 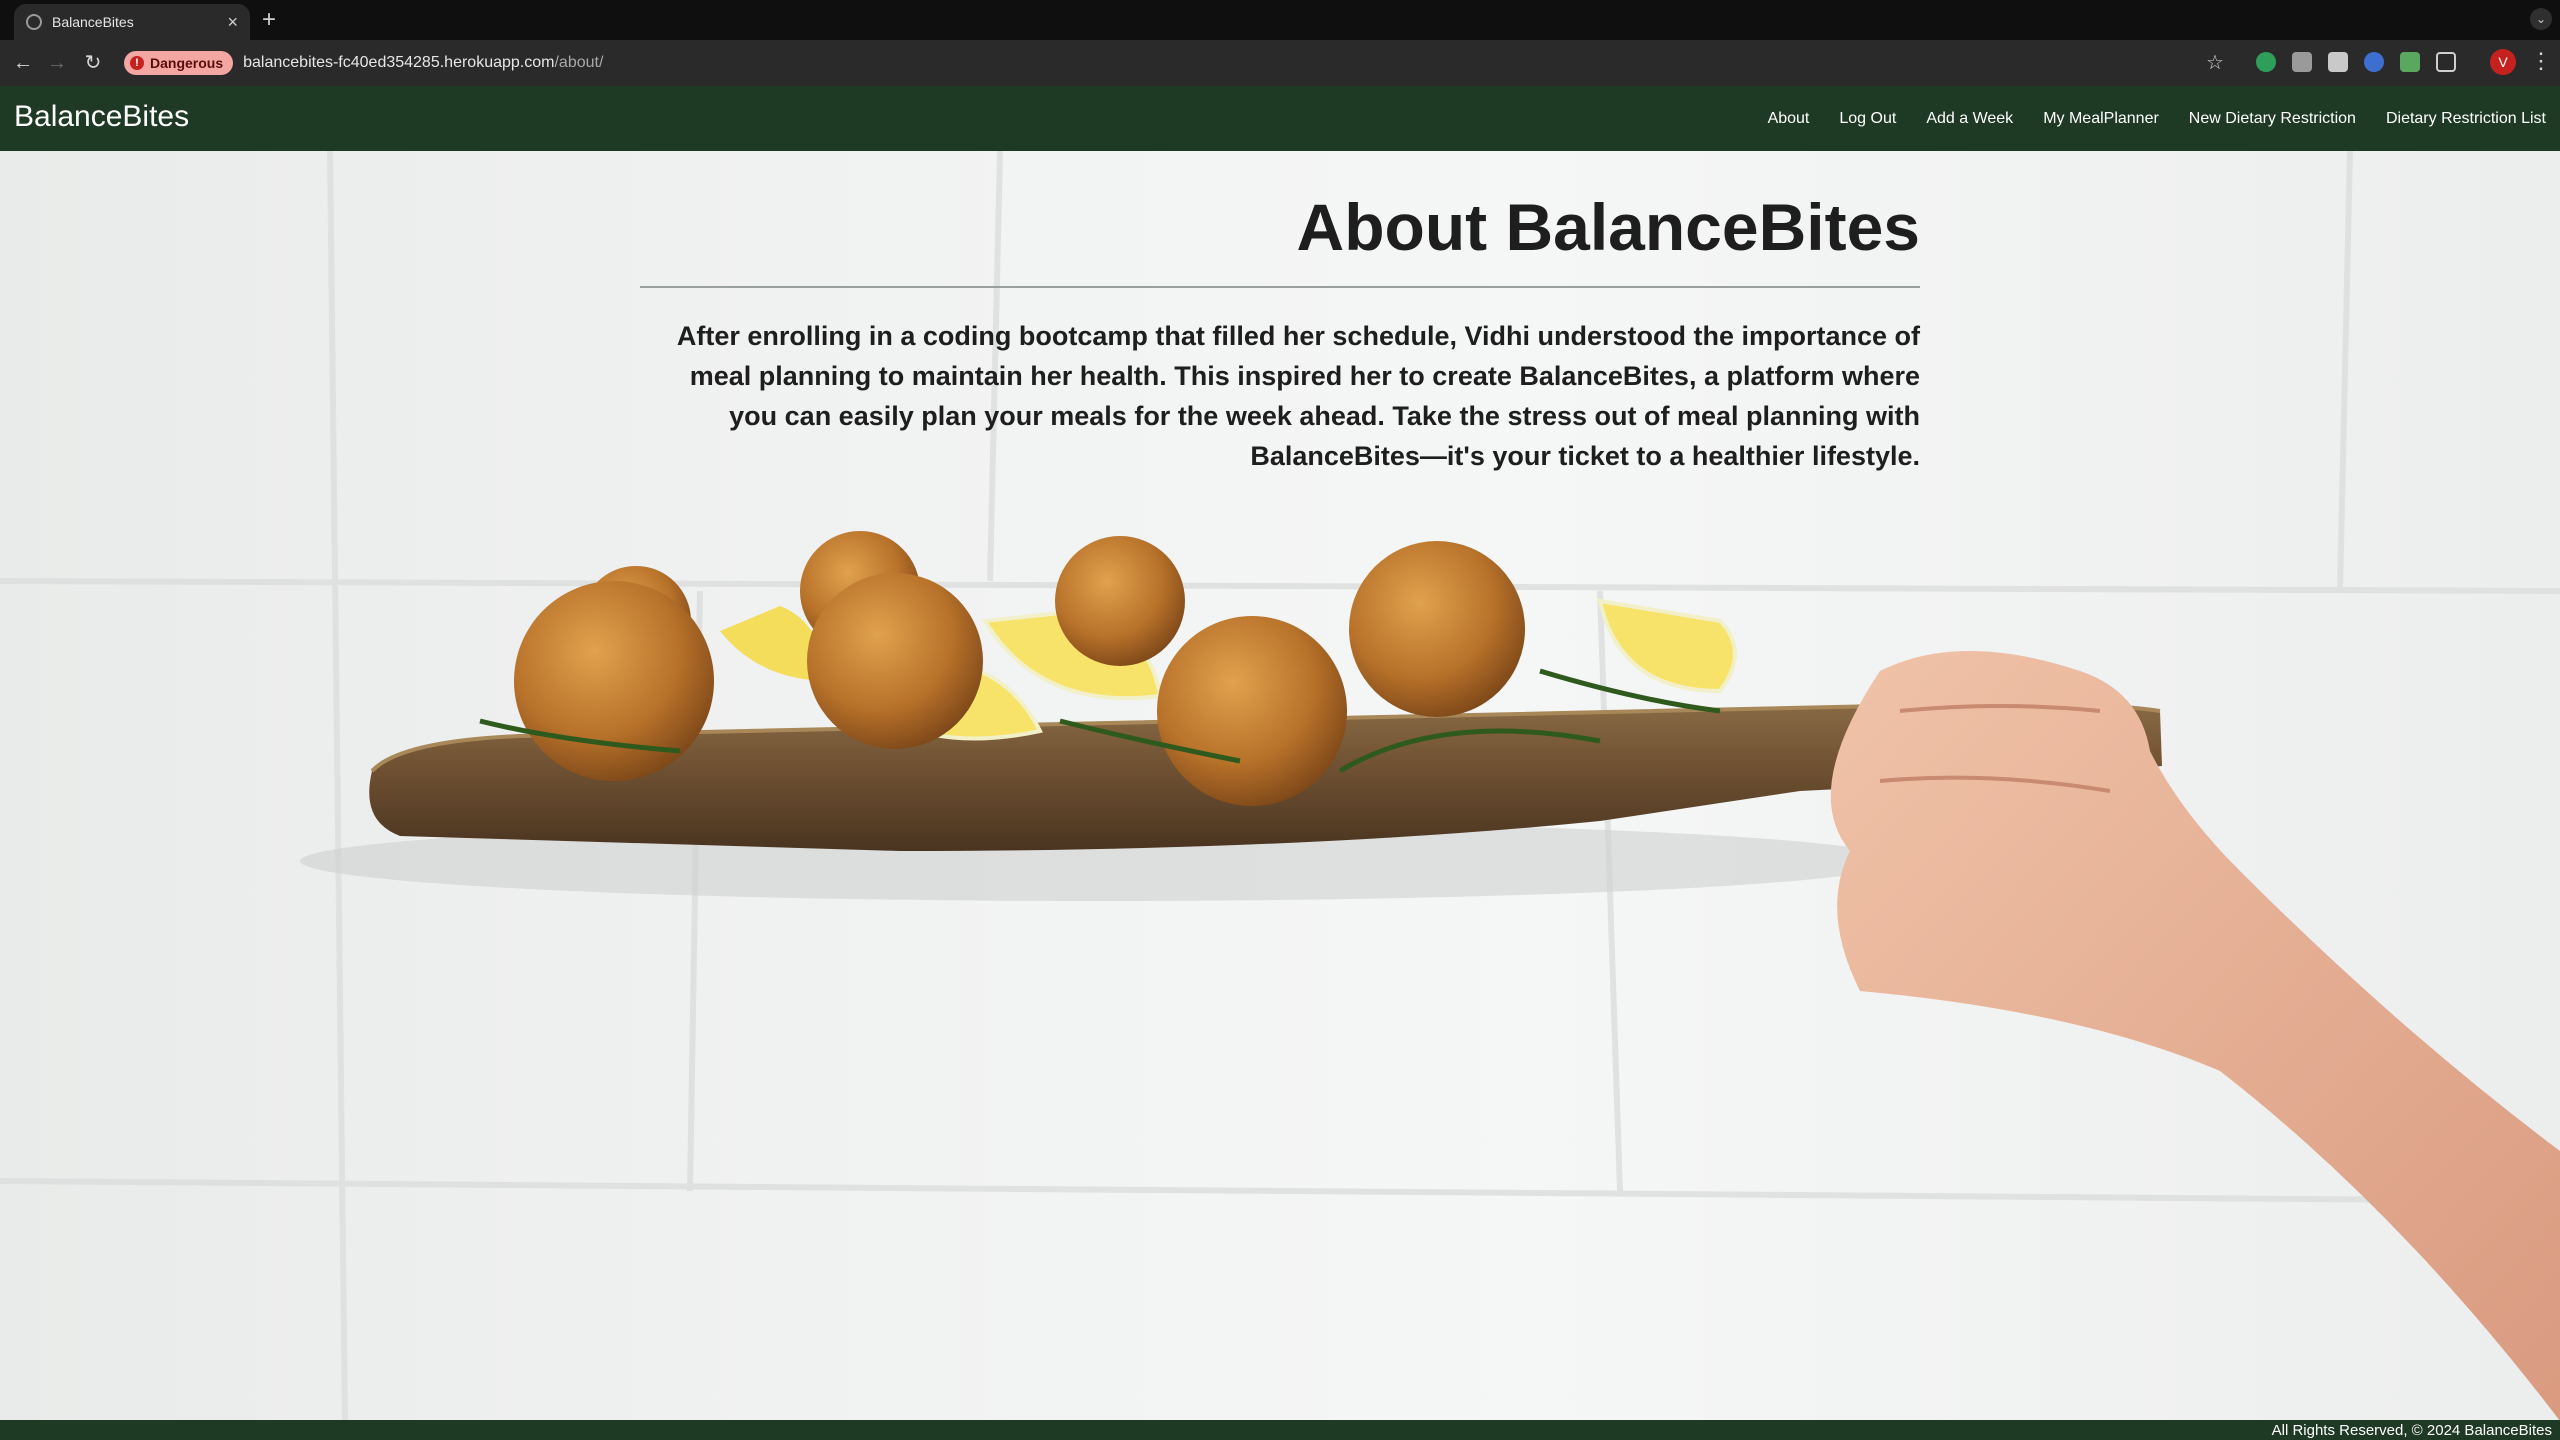 I want to click on close-tab-icon: ×, so click(x=232, y=22).